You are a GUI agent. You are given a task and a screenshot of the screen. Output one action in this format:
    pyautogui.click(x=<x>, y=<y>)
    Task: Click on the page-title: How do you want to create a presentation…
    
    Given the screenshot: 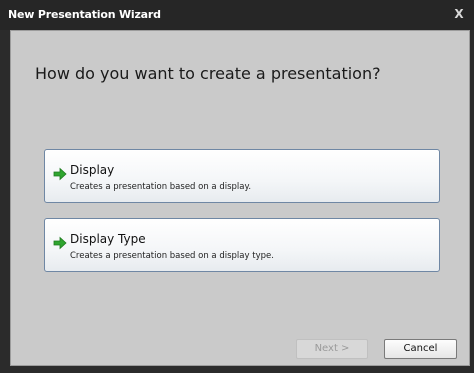 What is the action you would take?
    pyautogui.click(x=208, y=73)
    